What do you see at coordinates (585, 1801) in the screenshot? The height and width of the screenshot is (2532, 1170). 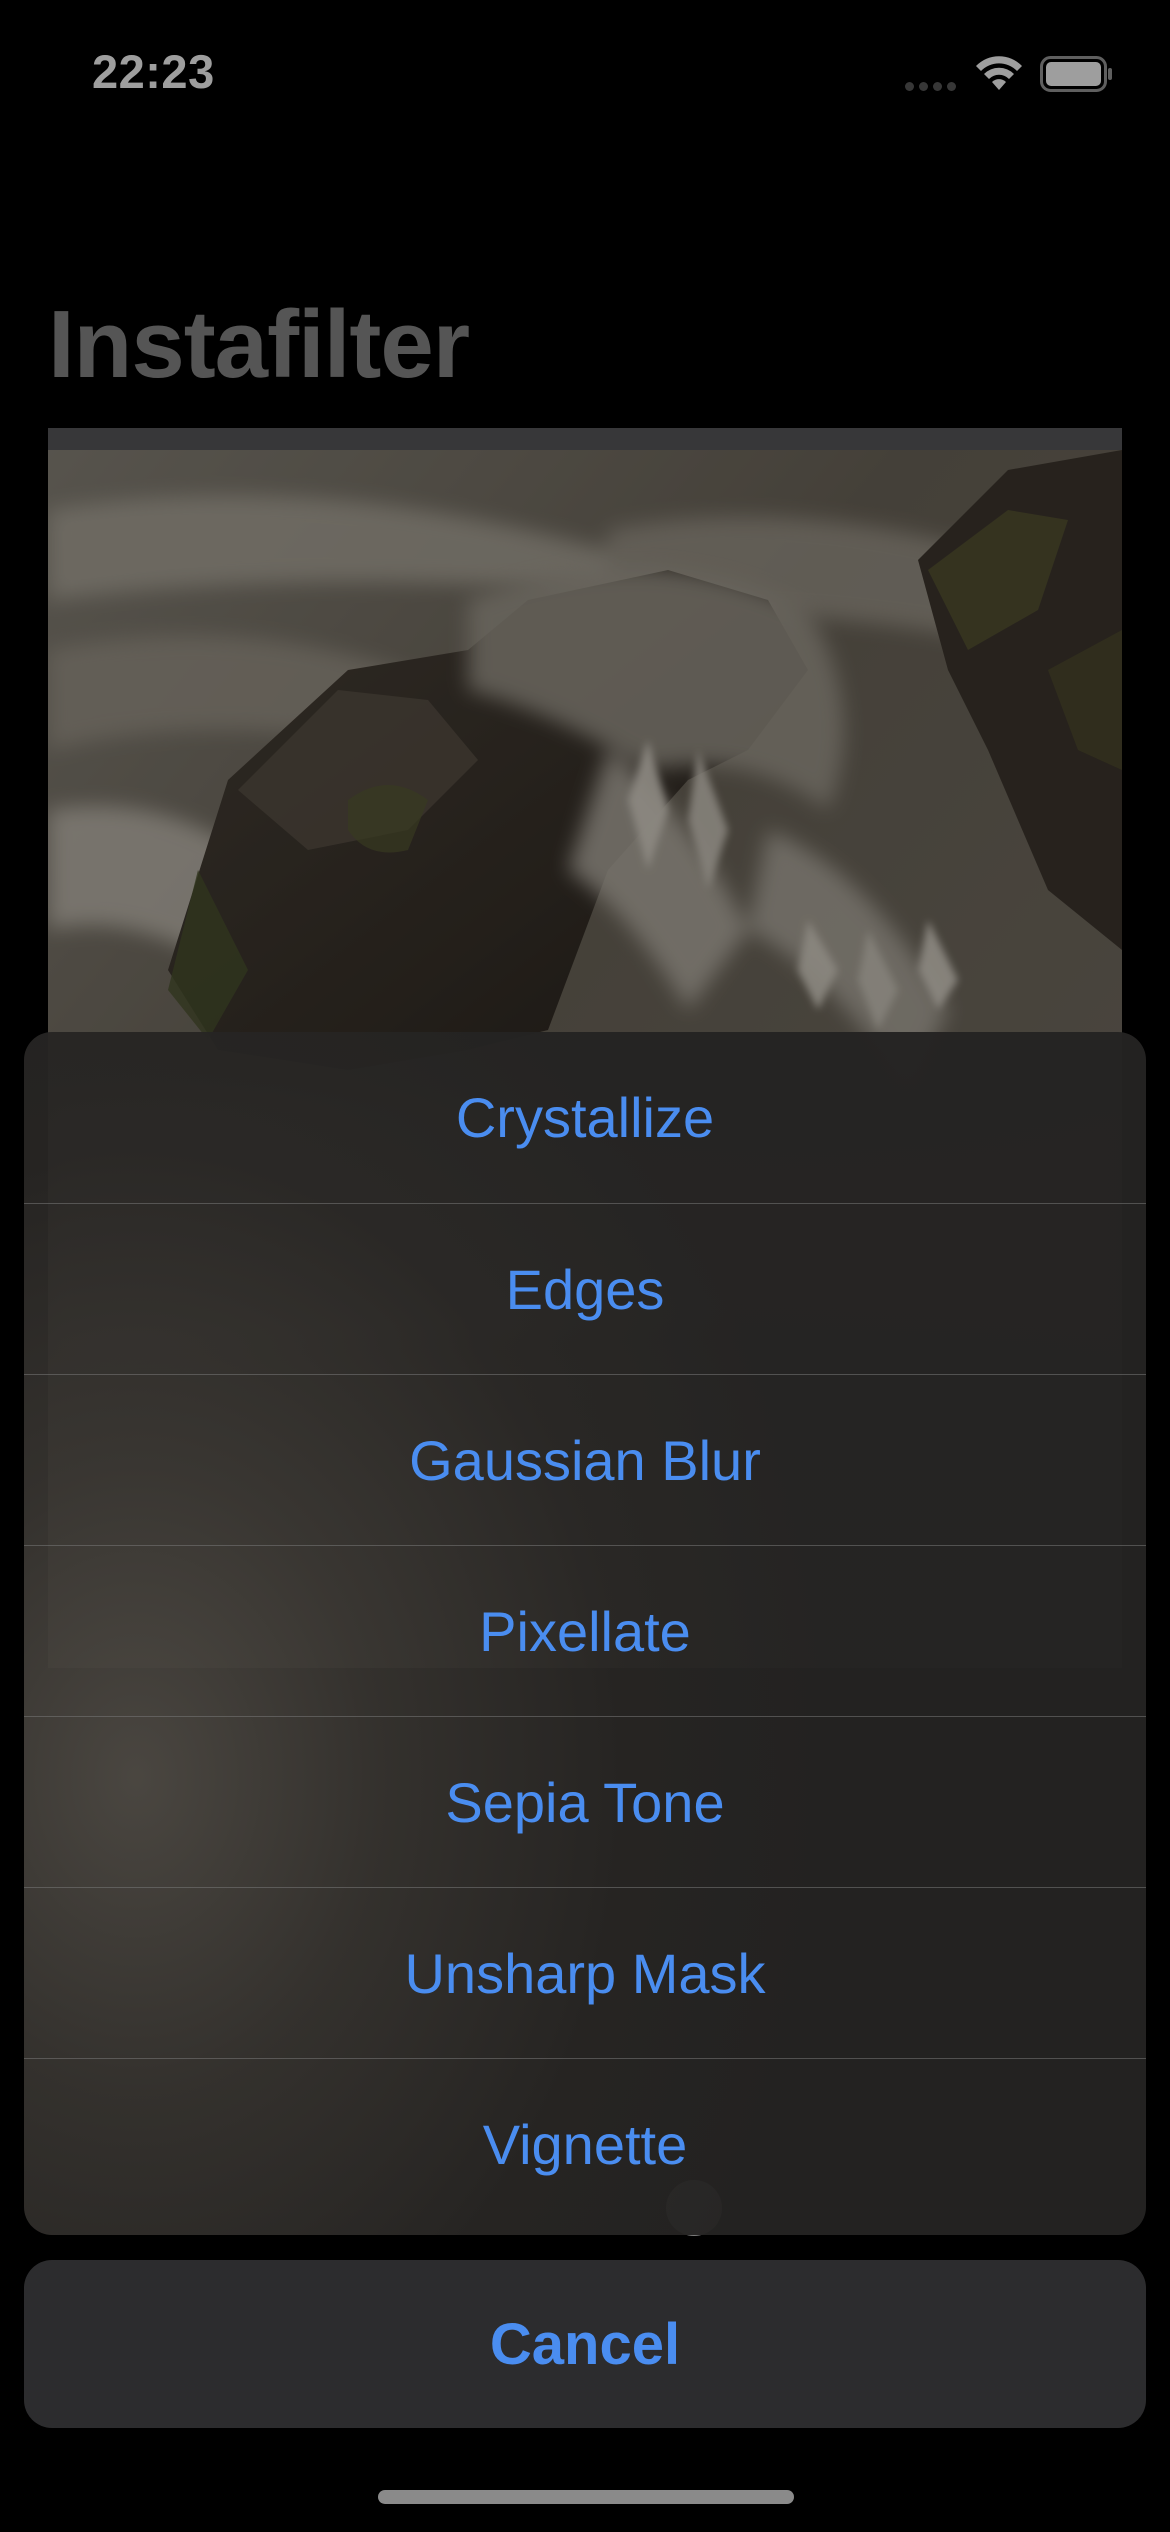 I see `action-sepia-tone: Sepia Tone` at bounding box center [585, 1801].